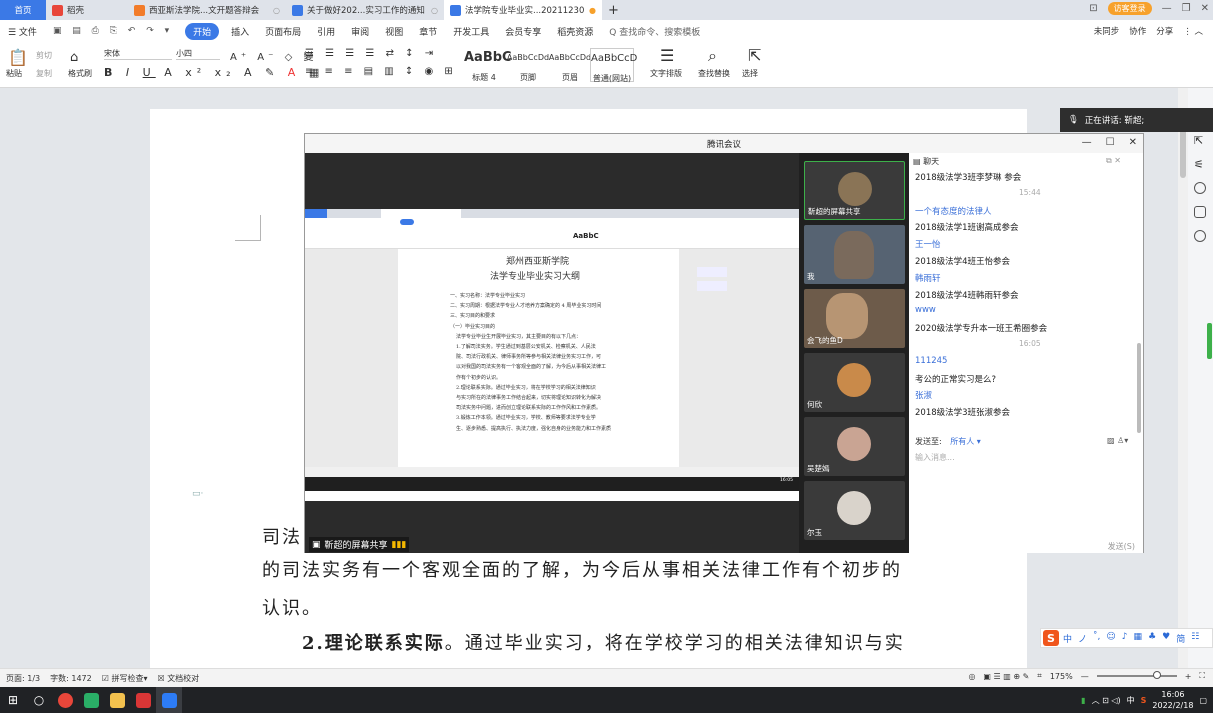 The width and height of the screenshot is (1213, 713). I want to click on ime-tool-icon: ▦, so click(1138, 638).